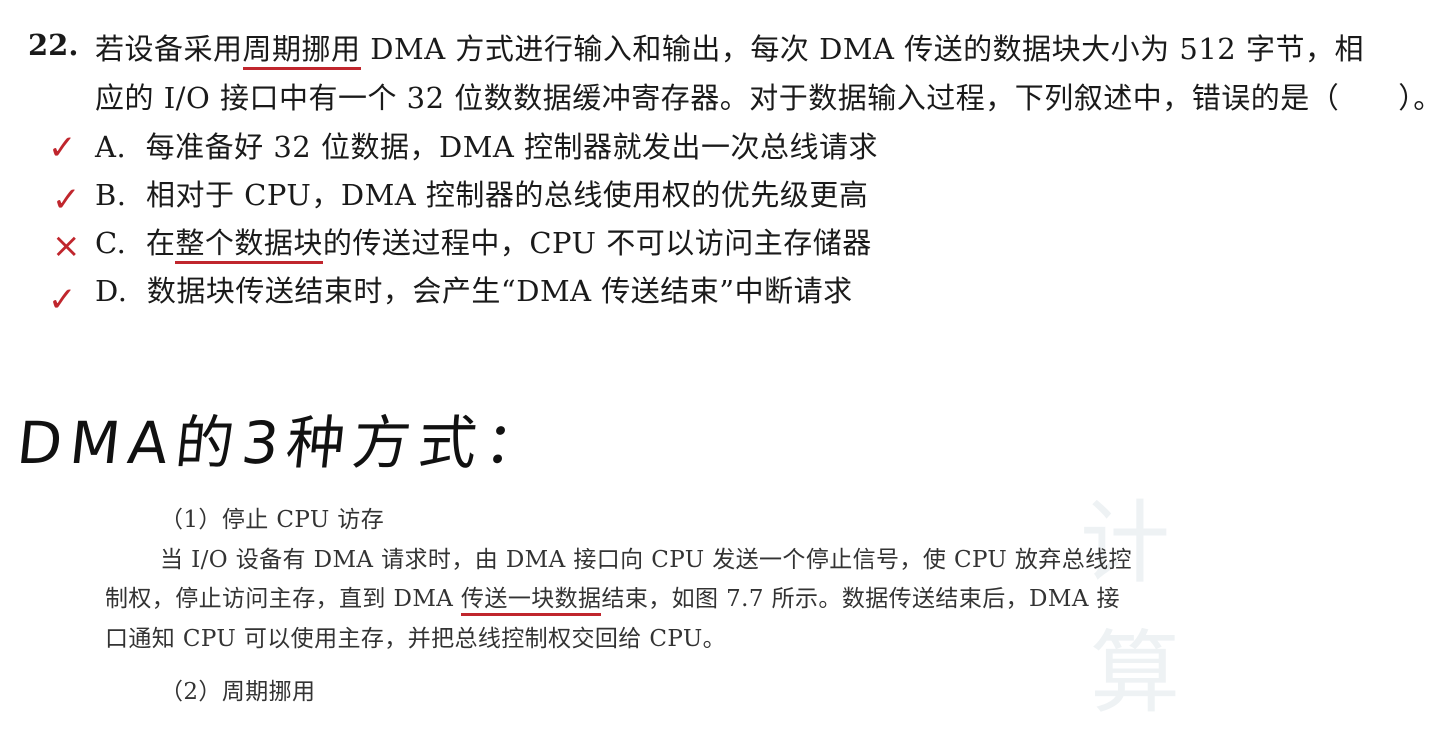  Describe the element at coordinates (272, 520) in the screenshot. I see `section-title: （1）停止 CPU 访存` at that location.